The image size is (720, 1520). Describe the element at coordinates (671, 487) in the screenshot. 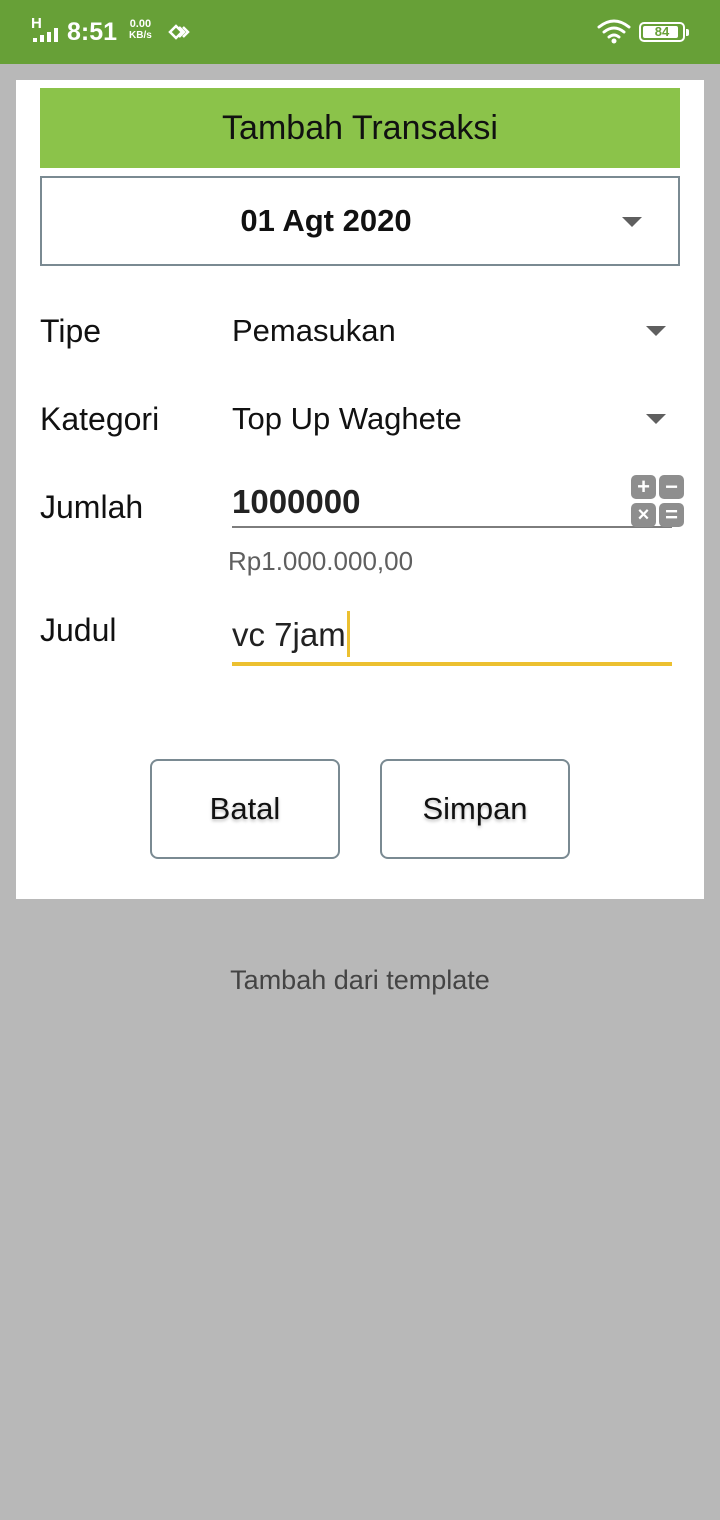

I see `calc-minus-key: −` at that location.